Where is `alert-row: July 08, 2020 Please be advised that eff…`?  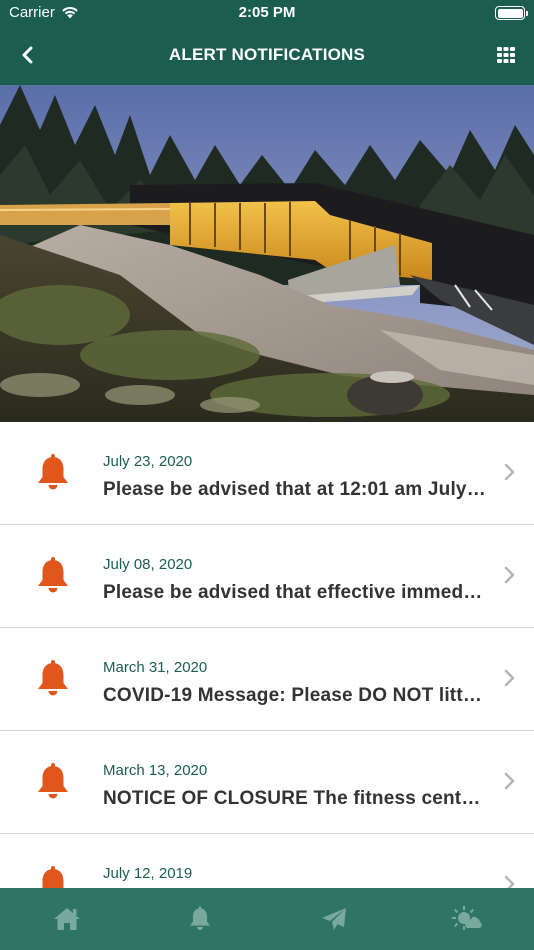
alert-row: July 08, 2020 Please be advised that eff… is located at coordinates (267, 576).